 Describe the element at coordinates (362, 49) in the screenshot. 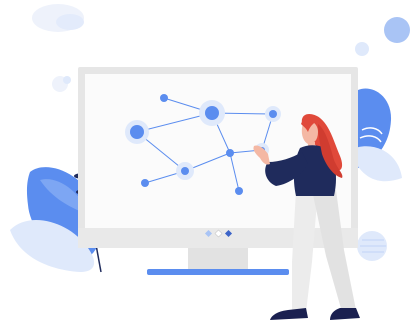

I see `small-right-dot` at that location.